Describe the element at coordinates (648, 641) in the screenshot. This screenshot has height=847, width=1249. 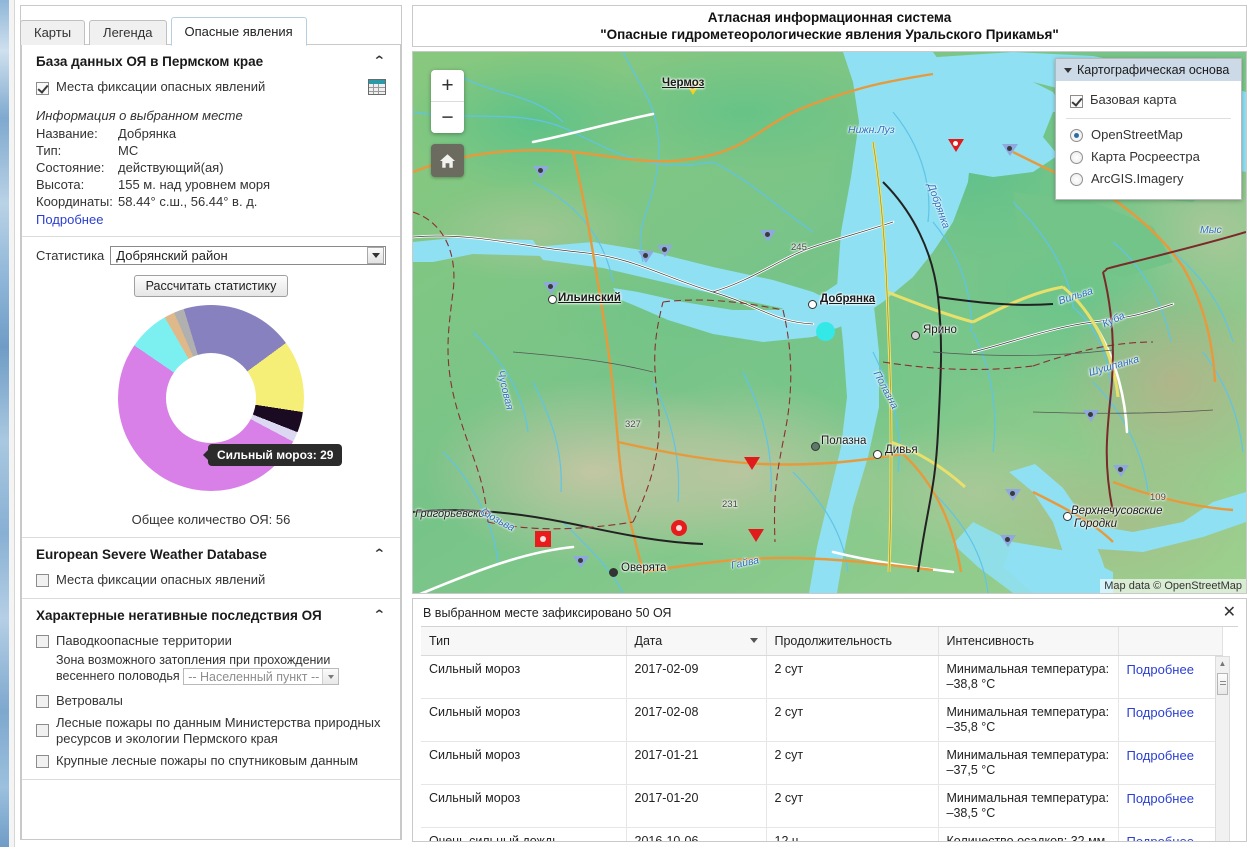
I see `col-header-date-label: Дата` at that location.